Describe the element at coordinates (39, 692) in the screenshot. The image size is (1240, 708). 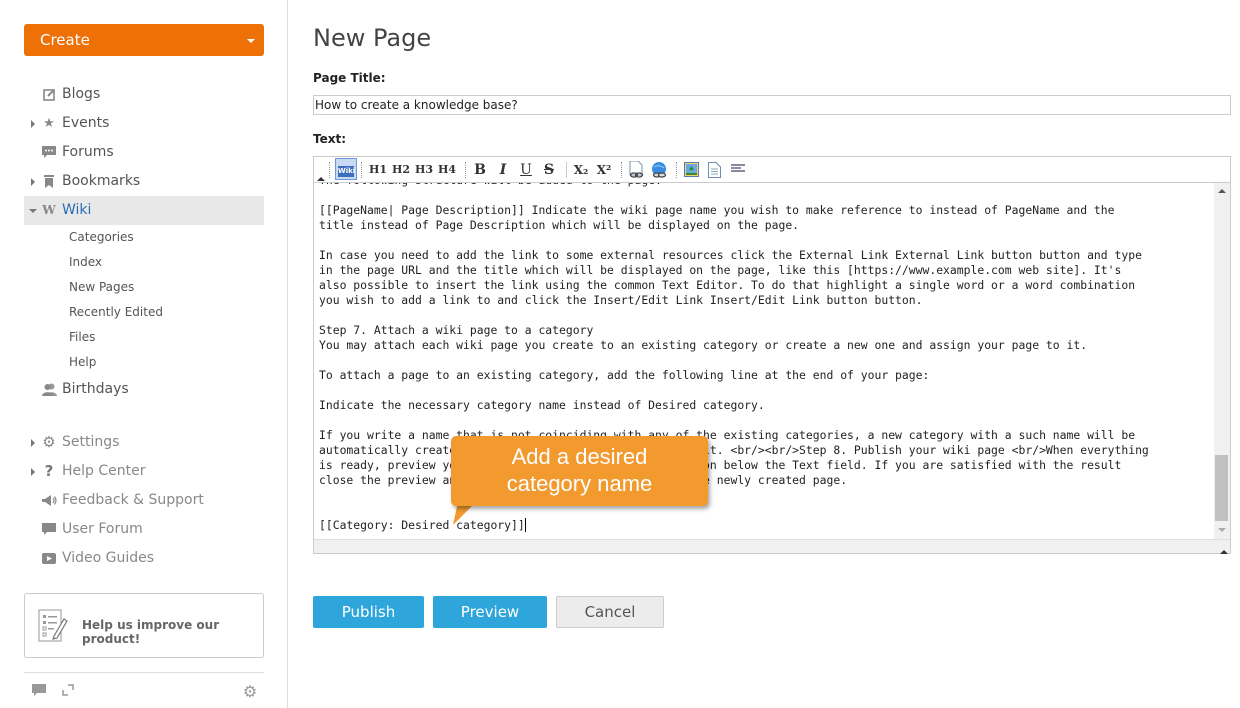
I see `chat-icon` at that location.